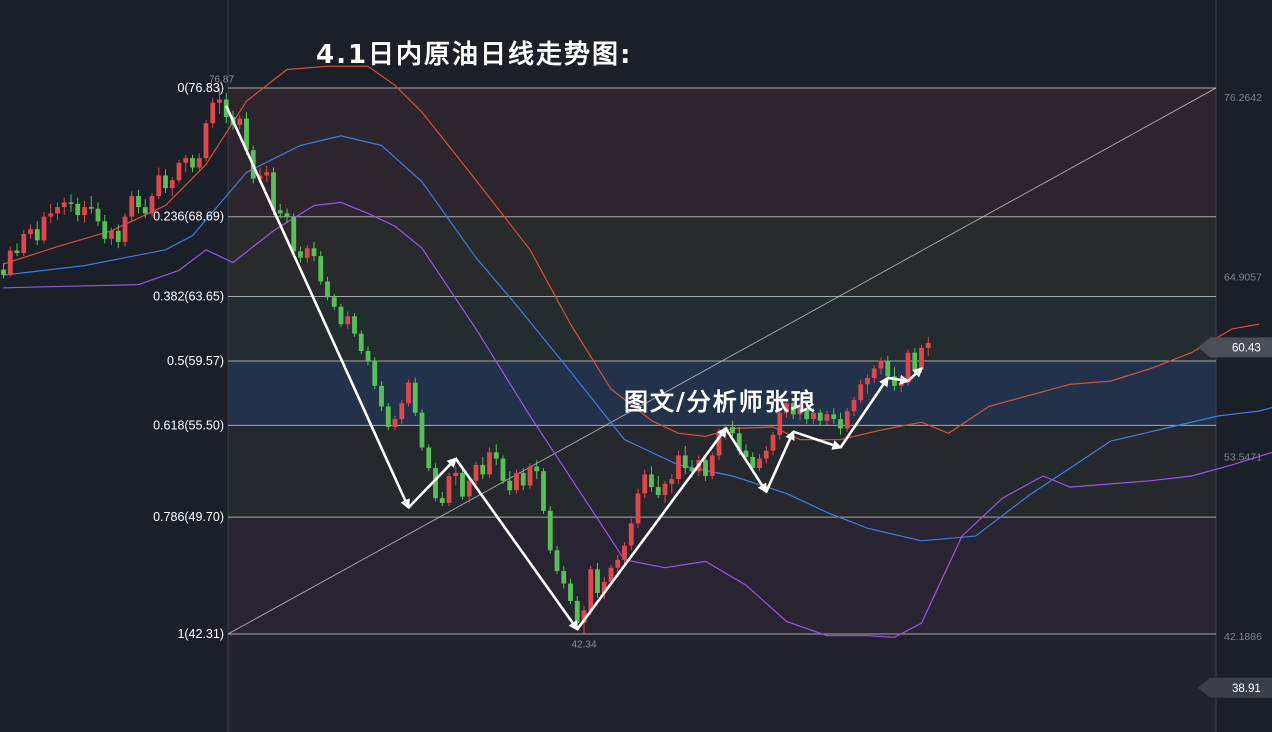  I want to click on fib-level-label: 0.618(55.50), so click(188, 425).